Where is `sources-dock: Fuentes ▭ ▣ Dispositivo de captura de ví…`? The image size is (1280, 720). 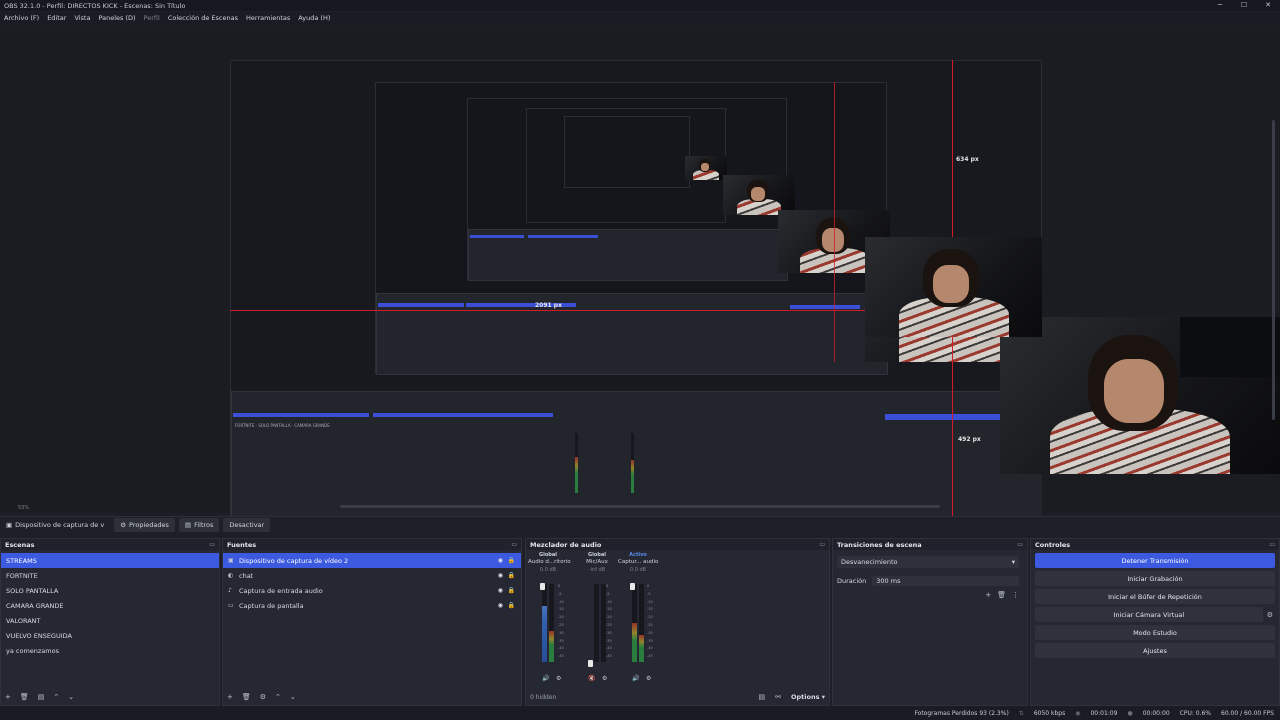 sources-dock: Fuentes ▭ ▣ Dispositivo de captura de ví… is located at coordinates (372, 622).